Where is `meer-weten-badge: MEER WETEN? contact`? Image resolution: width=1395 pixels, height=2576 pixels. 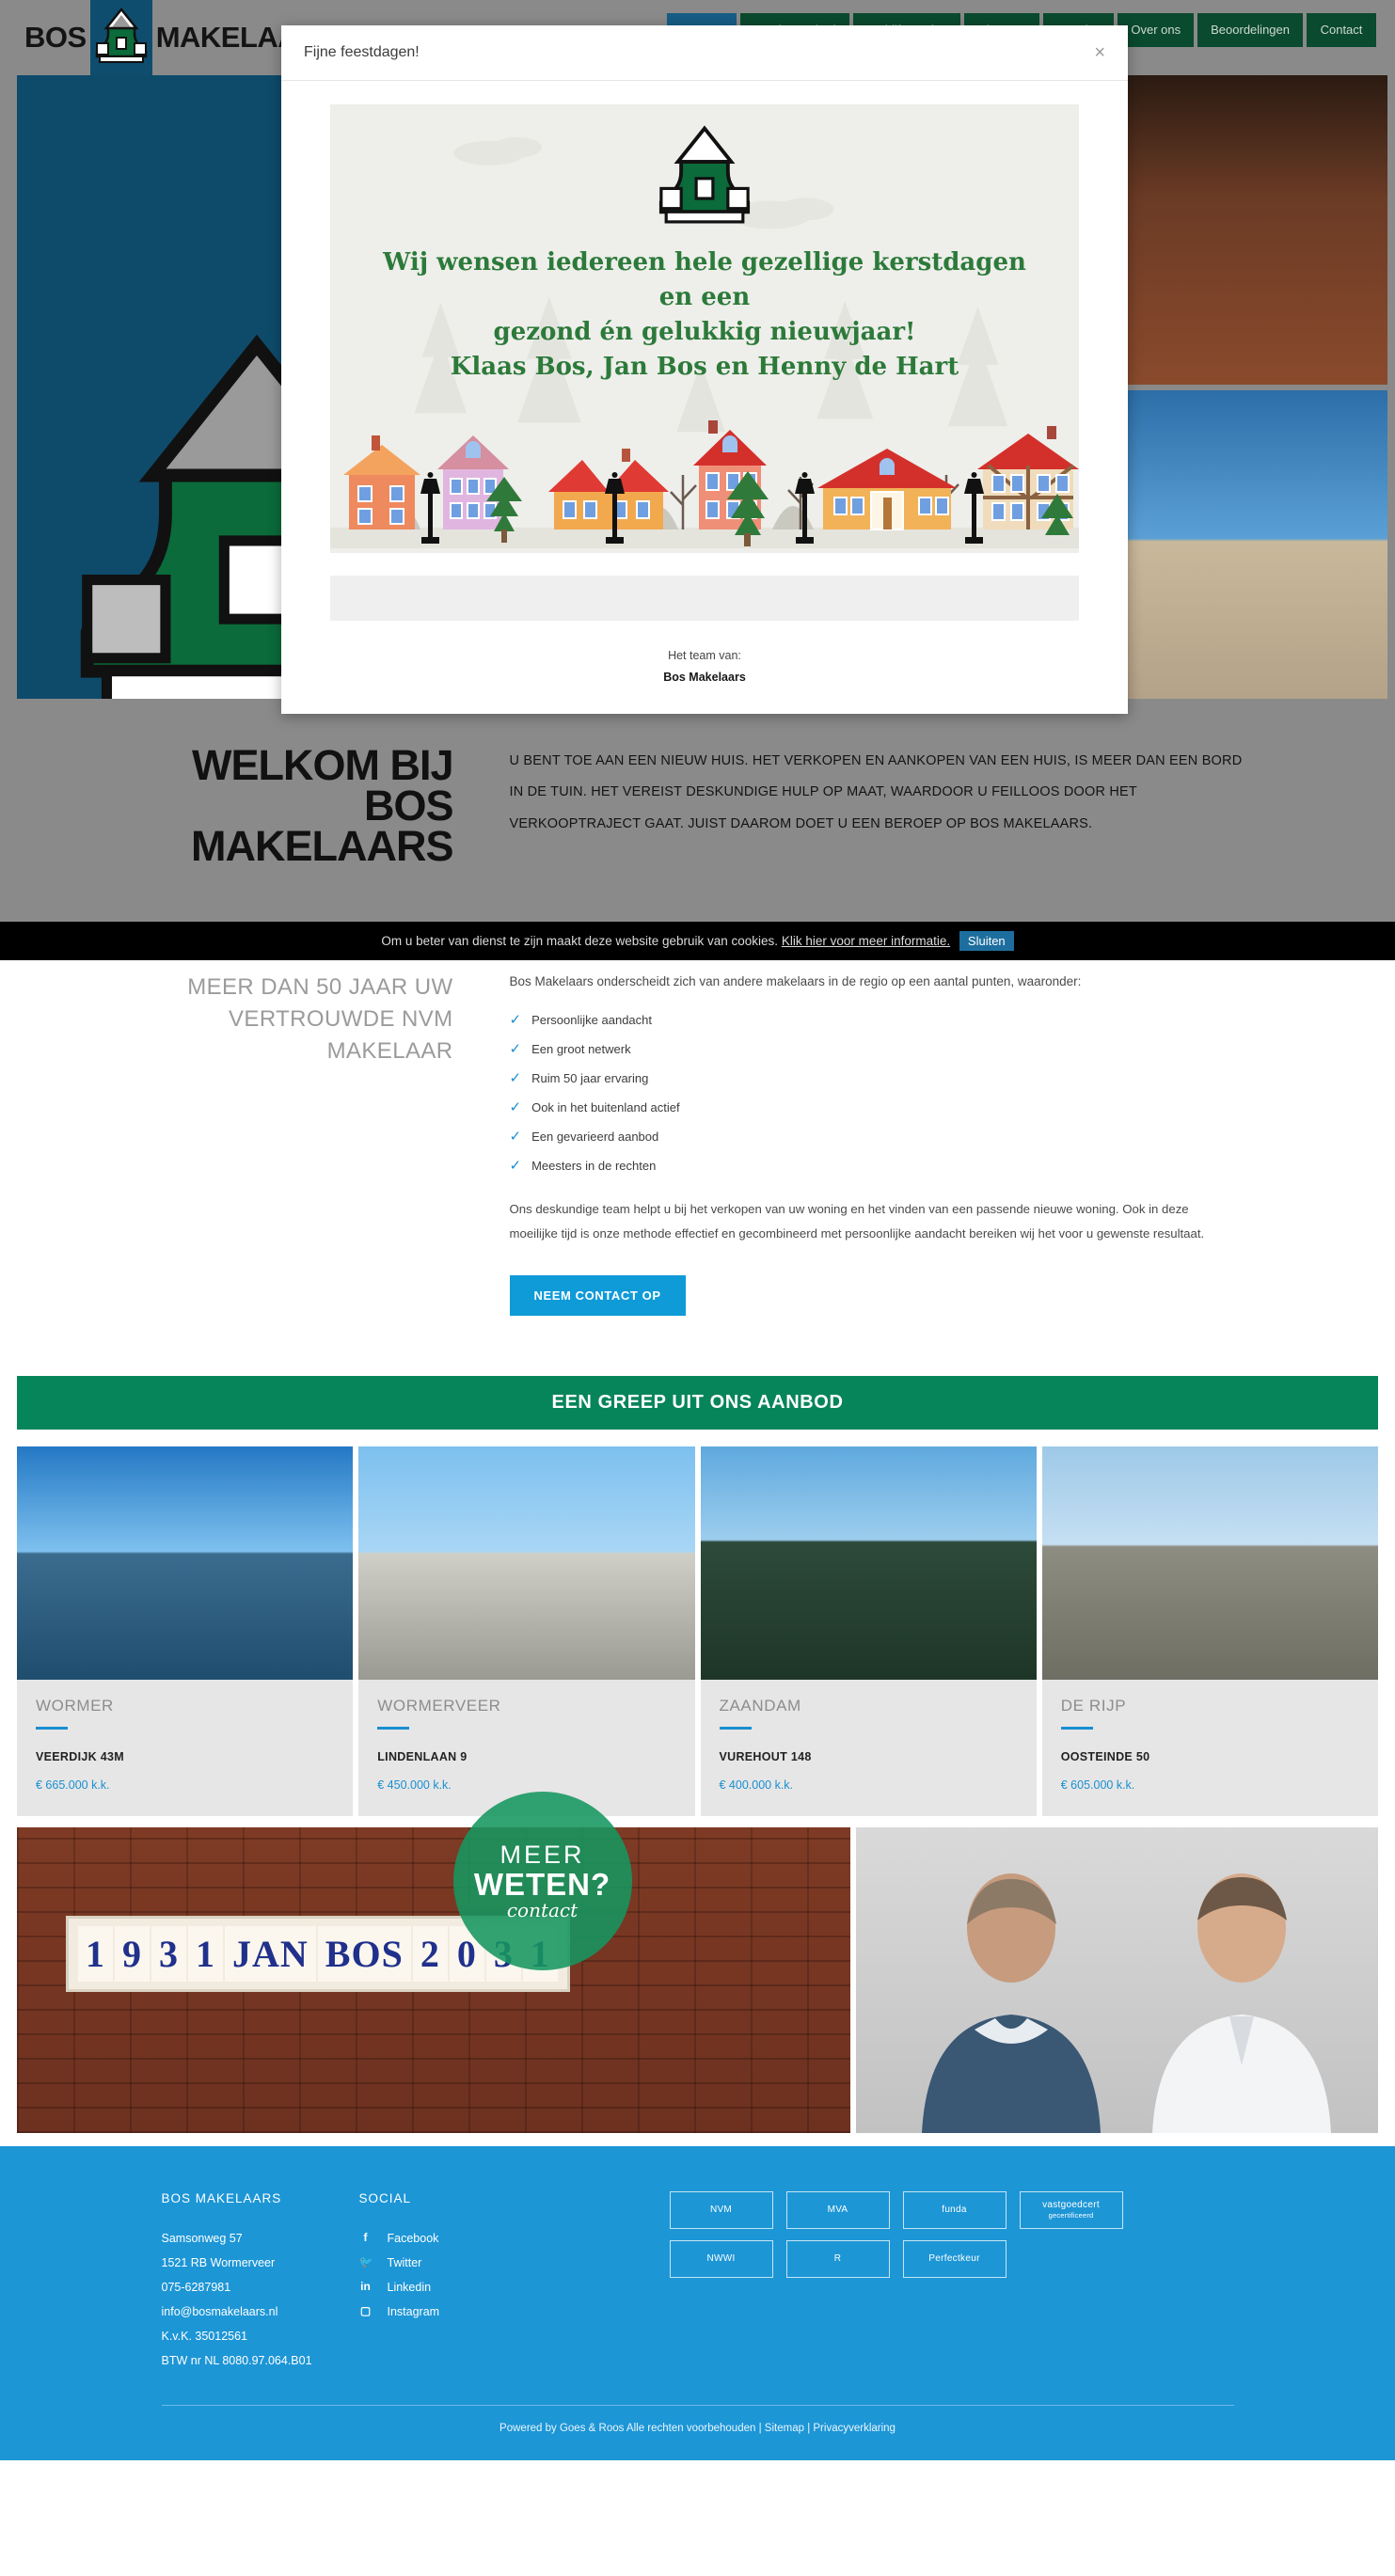
meer-weten-badge: MEER WETEN? contact is located at coordinates (542, 1880).